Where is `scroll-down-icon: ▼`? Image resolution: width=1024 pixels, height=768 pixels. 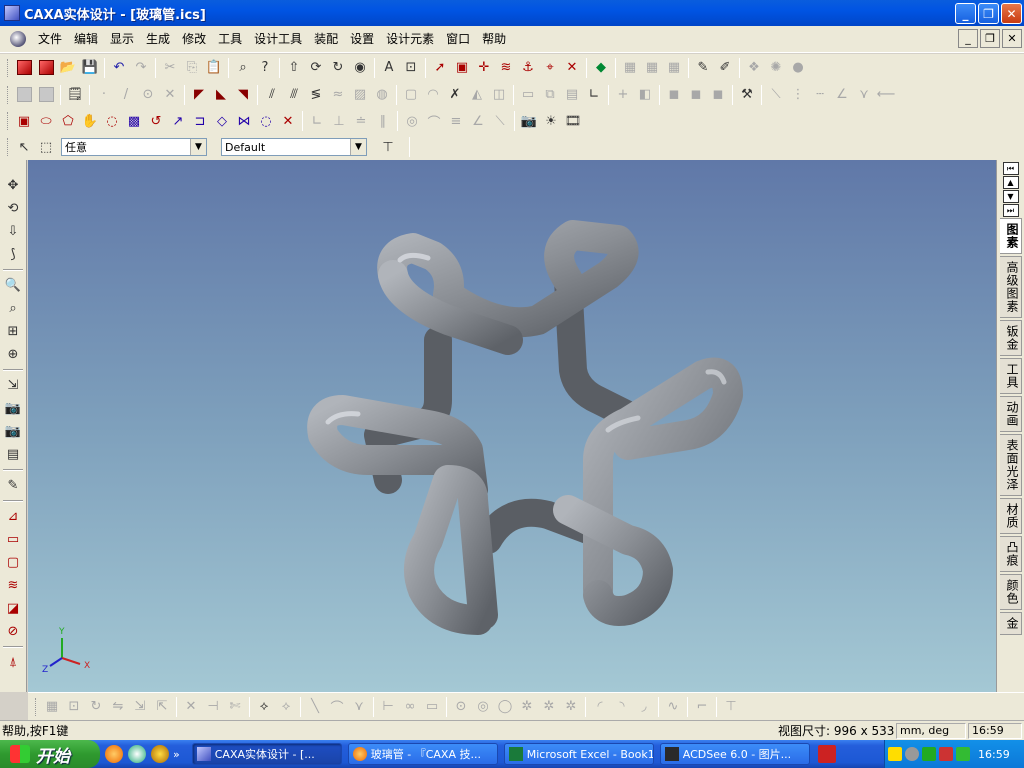
scroll-down-icon: ▼ is located at coordinates (1010, 196).